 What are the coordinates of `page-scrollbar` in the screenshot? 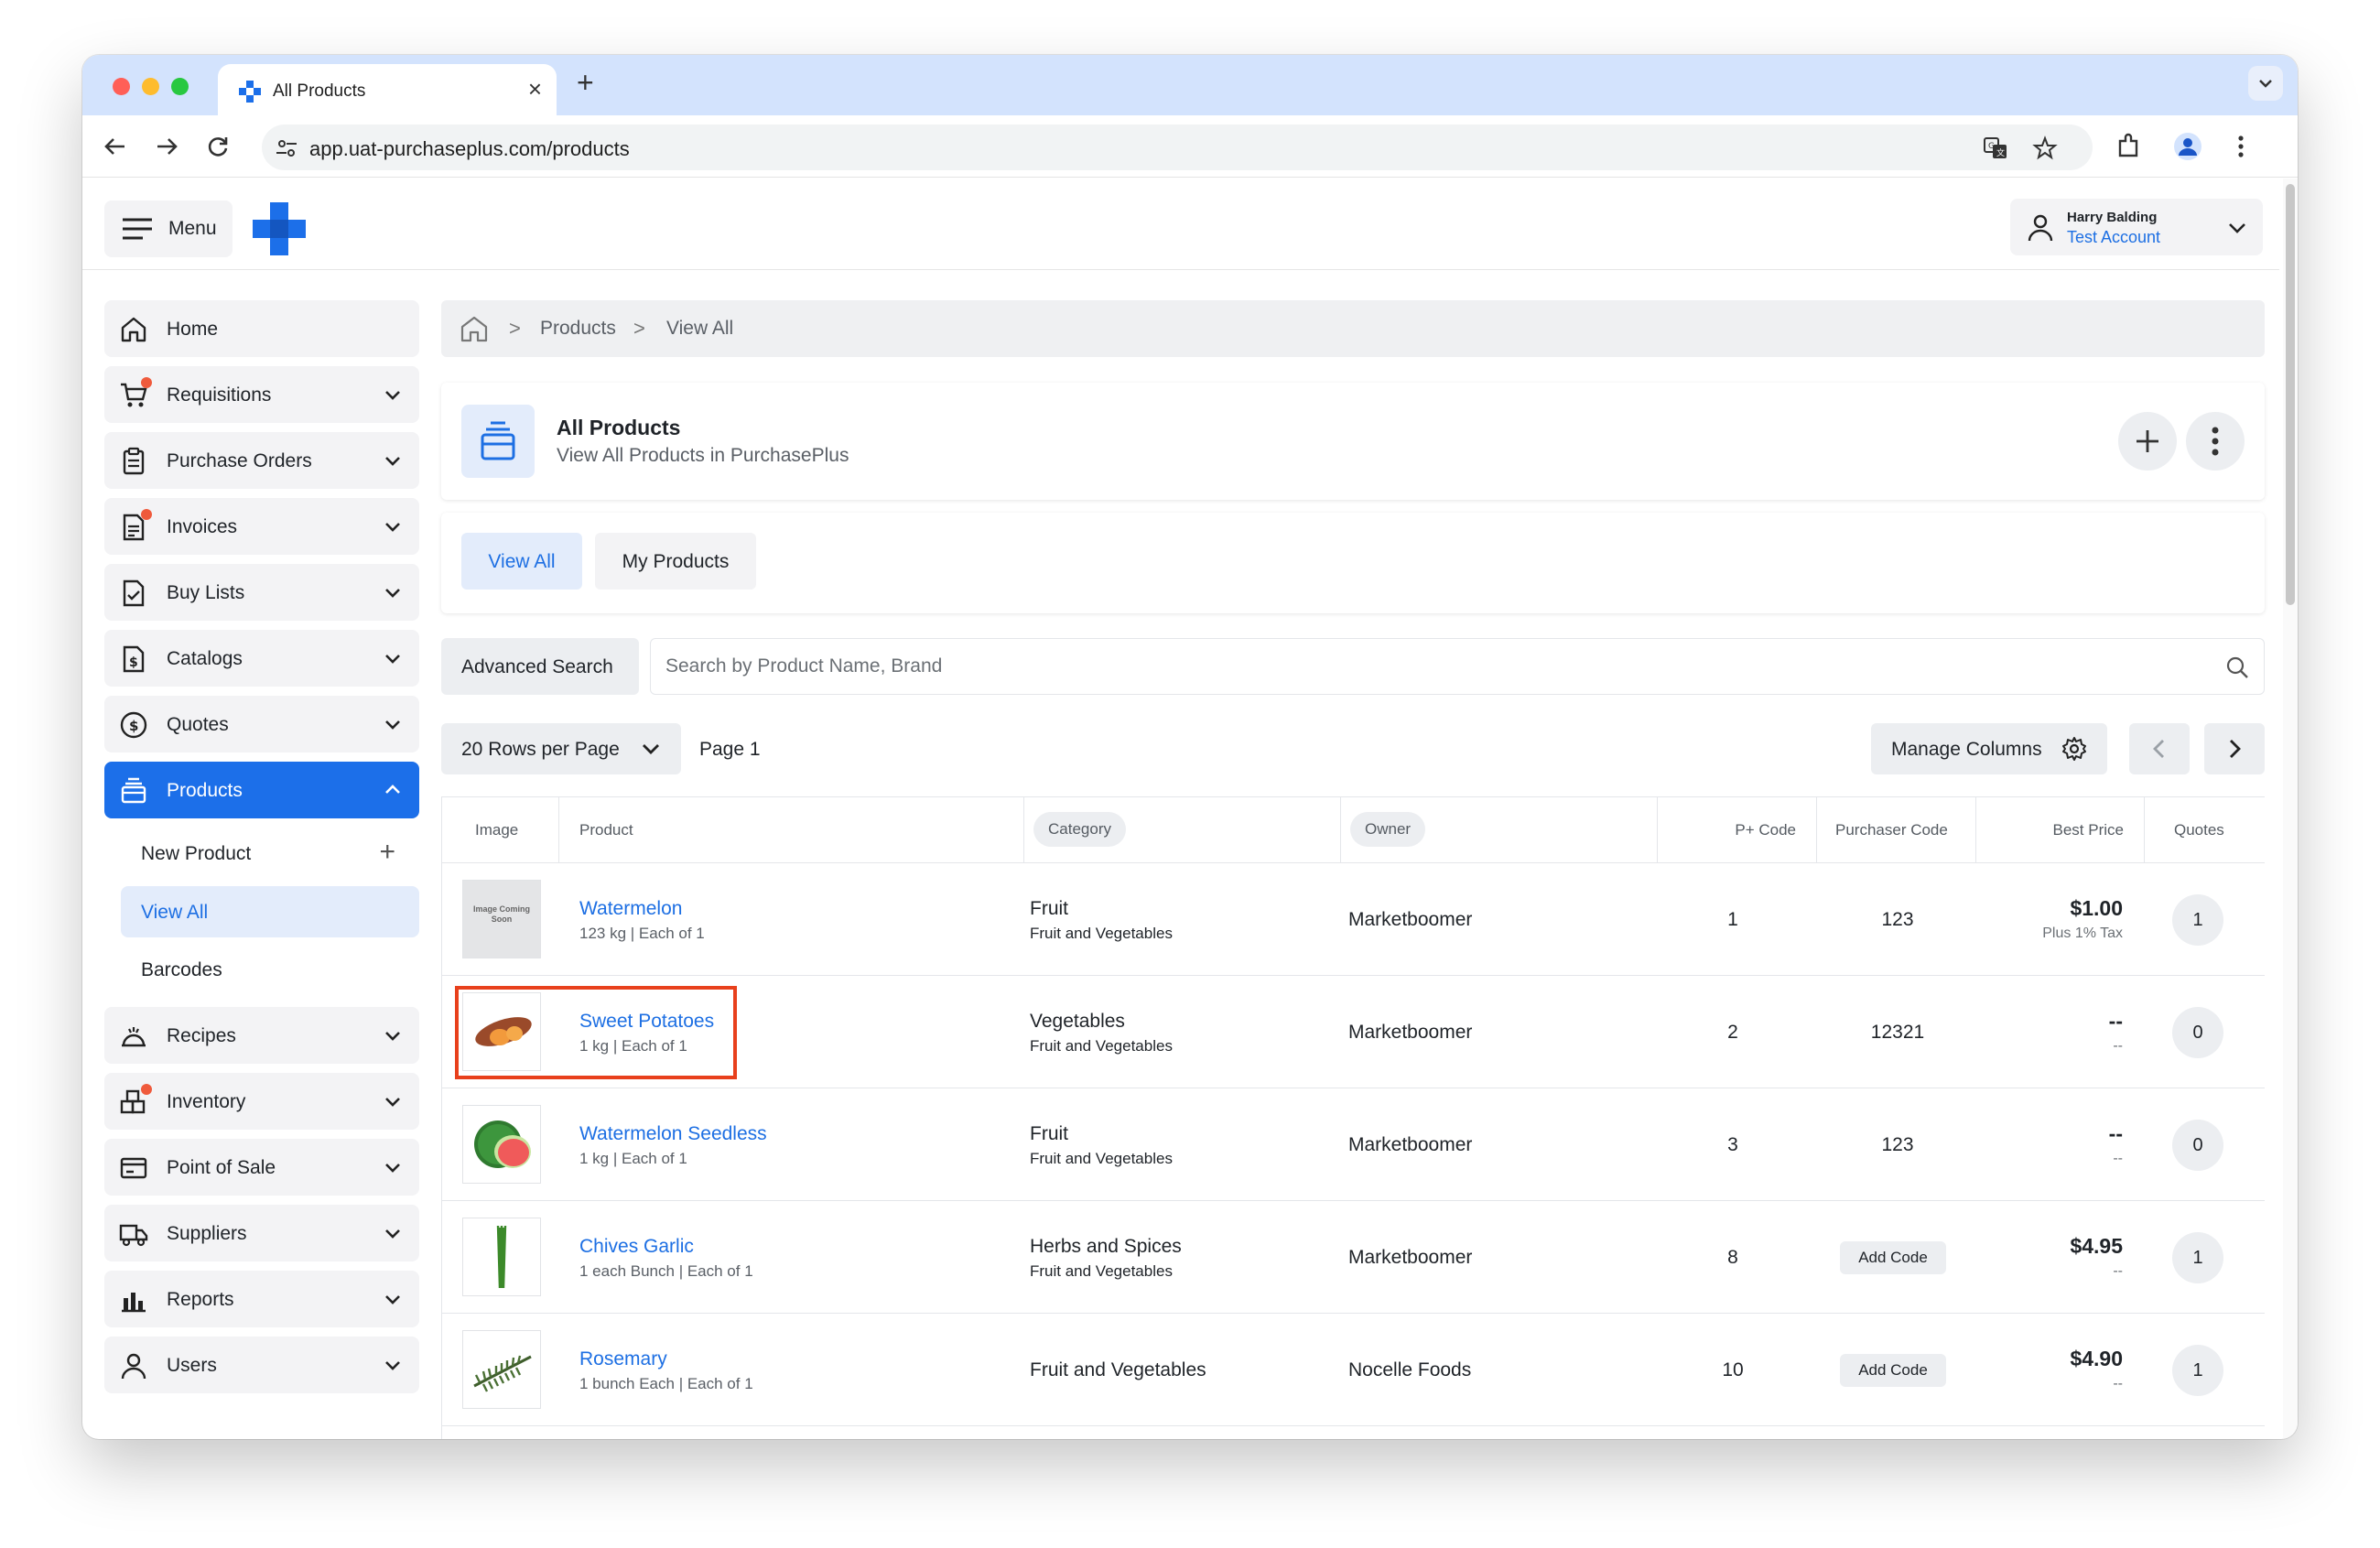 It's located at (2290, 809).